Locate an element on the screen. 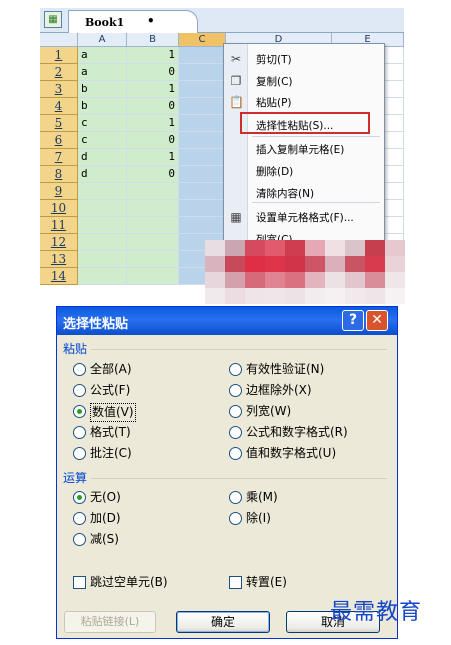 Image resolution: width=451 pixels, height=645 pixels. cell-c2 is located at coordinates (202, 72).